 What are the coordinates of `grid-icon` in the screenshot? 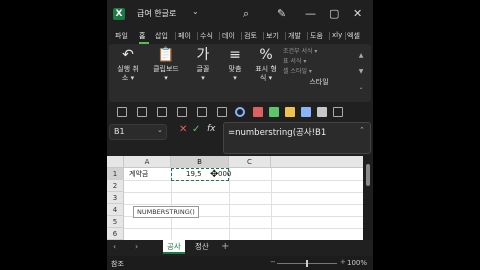 It's located at (142, 112).